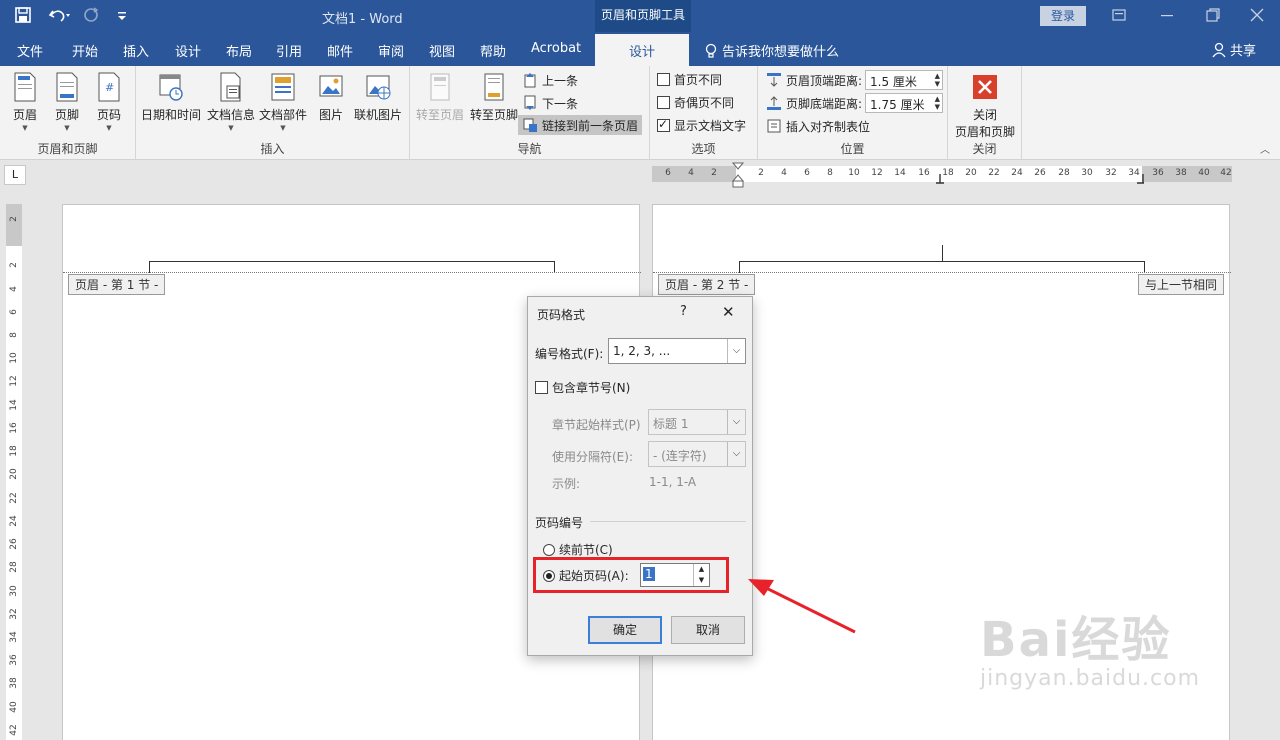 This screenshot has width=1280, height=740. Describe the element at coordinates (556, 48) in the screenshot. I see `tab-acrobat: Acrobat` at that location.